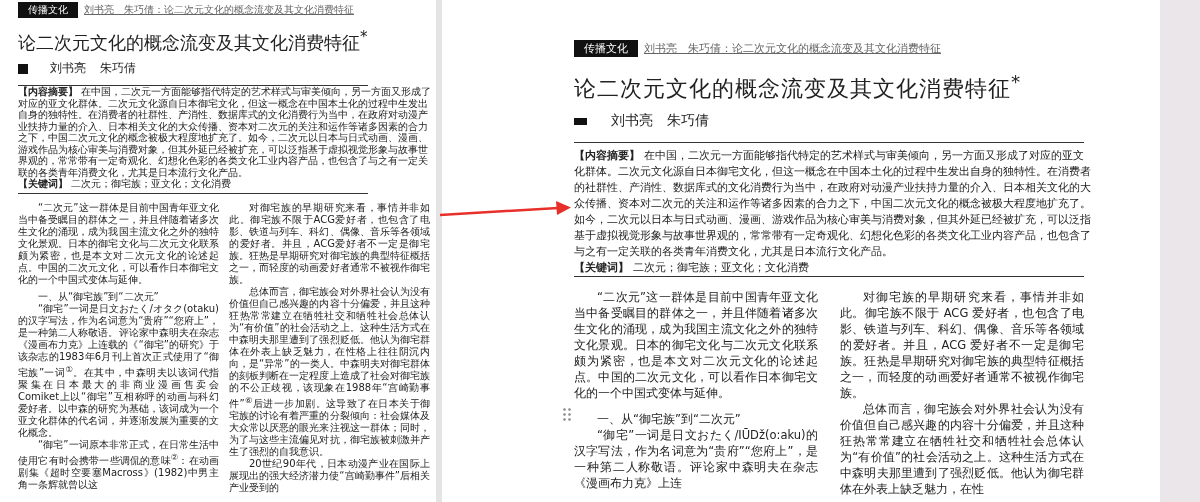  Describe the element at coordinates (696, 459) in the screenshot. I see `body-paragraph: “御宅”一词是日文おたく/IŪDž(o:aku)的汉字写法，作为名词意为“贵府”“您府上”，是一种第二人称敬语。评论家中森明夫在杂志《漫画布力克》上连` at that location.